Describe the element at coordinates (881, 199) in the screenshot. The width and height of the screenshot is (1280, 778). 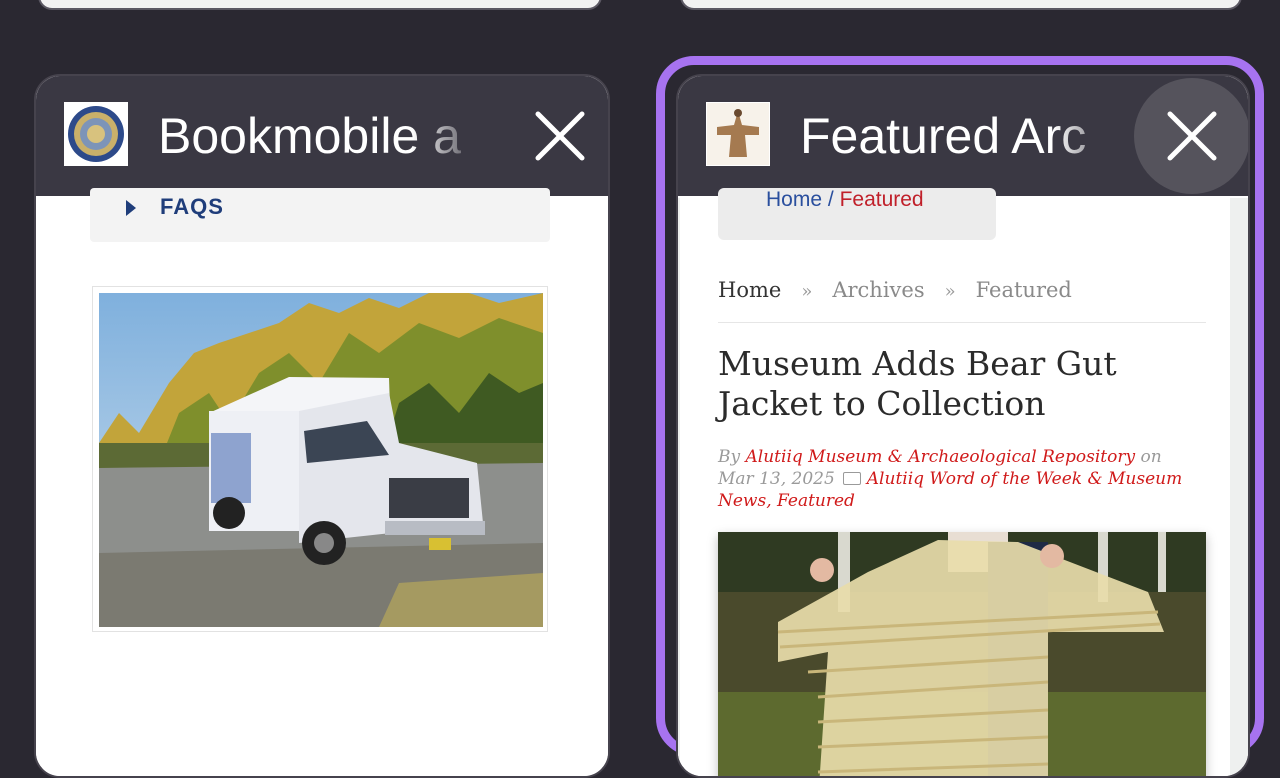
I see `pill-current: Featured` at that location.